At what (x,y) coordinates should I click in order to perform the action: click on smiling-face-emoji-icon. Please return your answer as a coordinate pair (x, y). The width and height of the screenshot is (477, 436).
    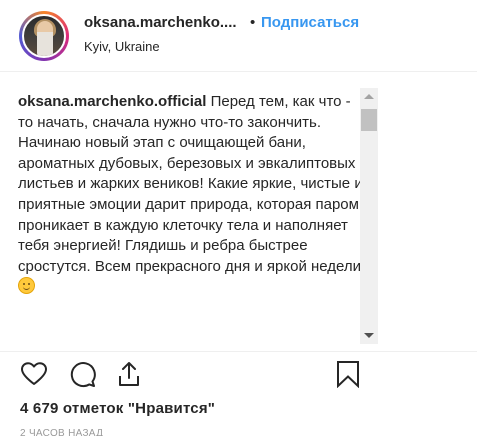
    Looking at the image, I should click on (26, 286).